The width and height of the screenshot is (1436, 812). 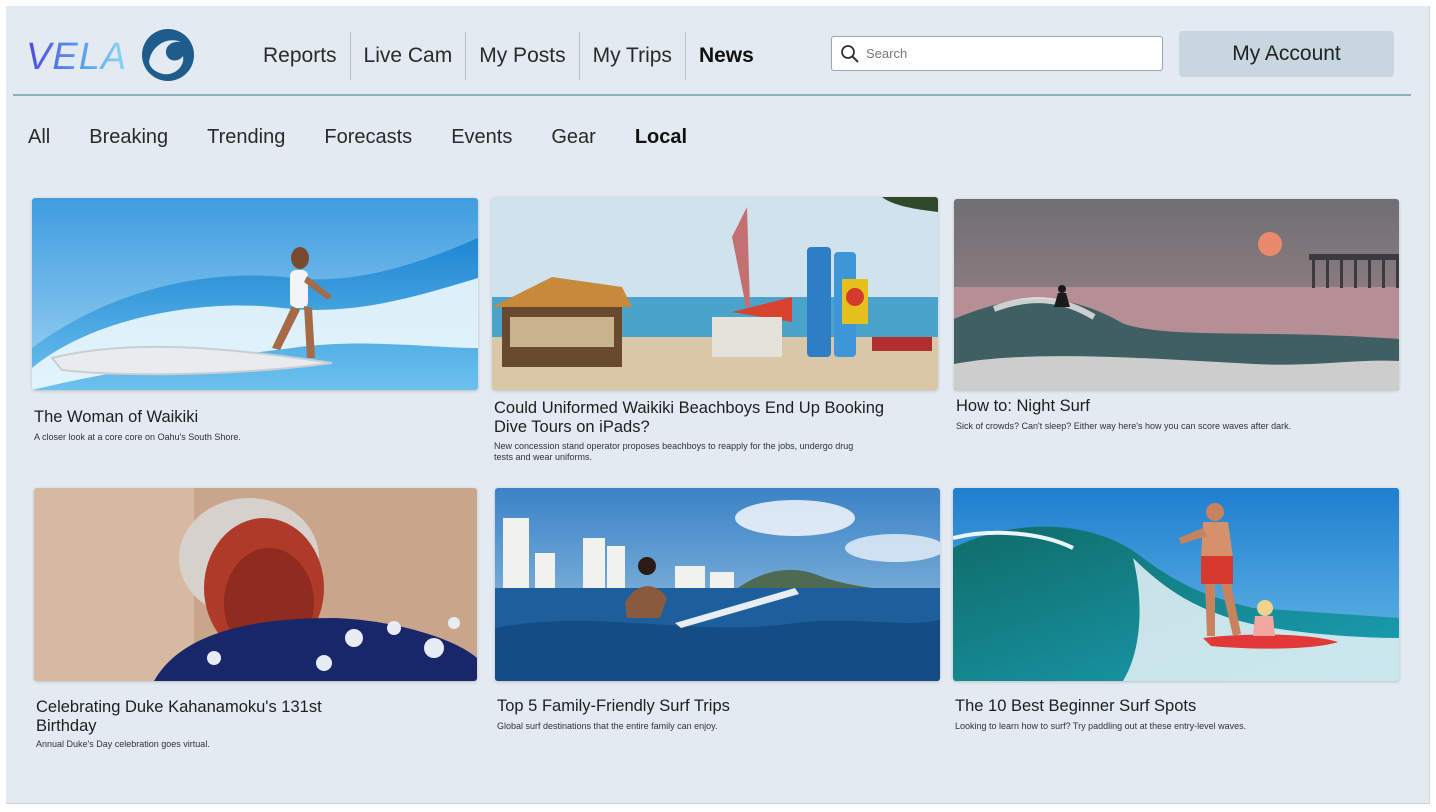 What do you see at coordinates (128, 137) in the screenshot?
I see `tab-breaking: Breaking` at bounding box center [128, 137].